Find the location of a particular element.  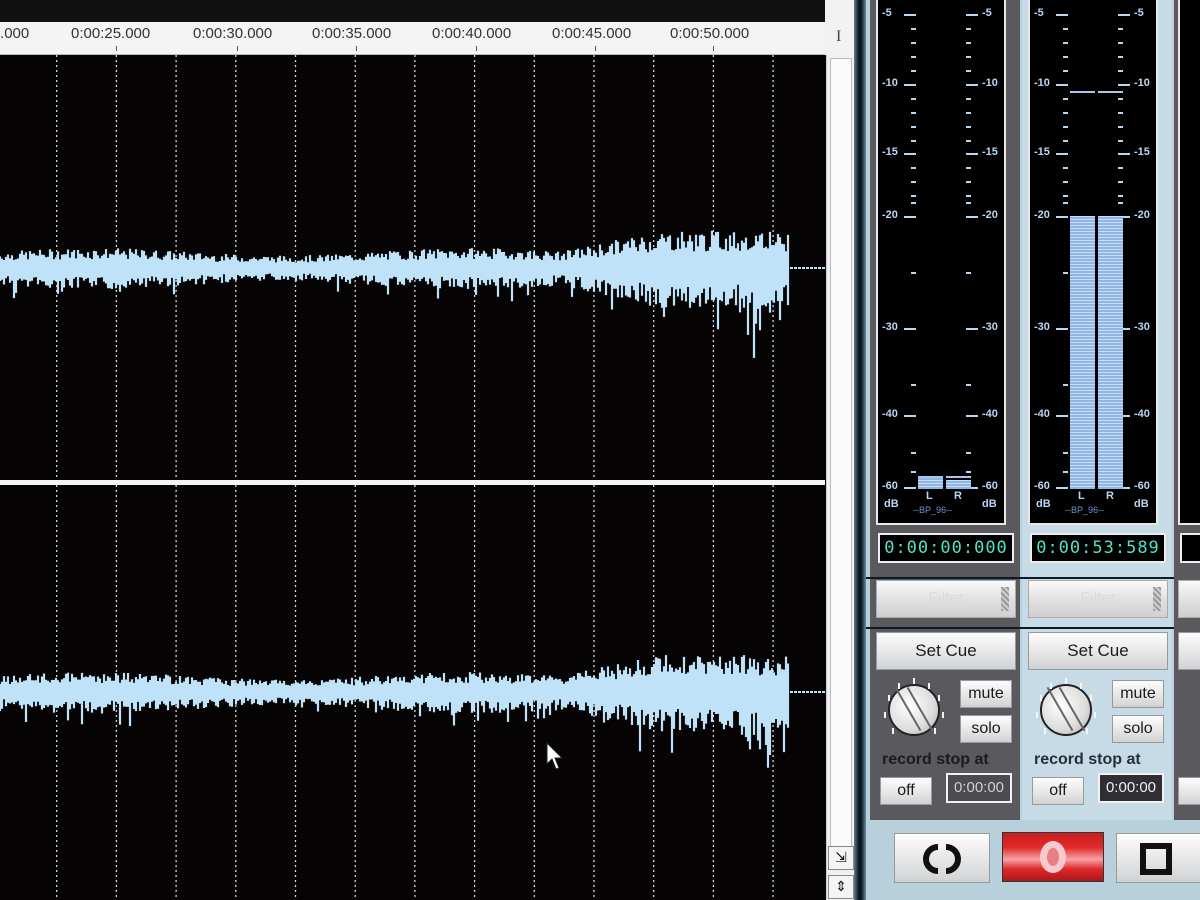

record-stop-off-button is located at coordinates (1189, 791).